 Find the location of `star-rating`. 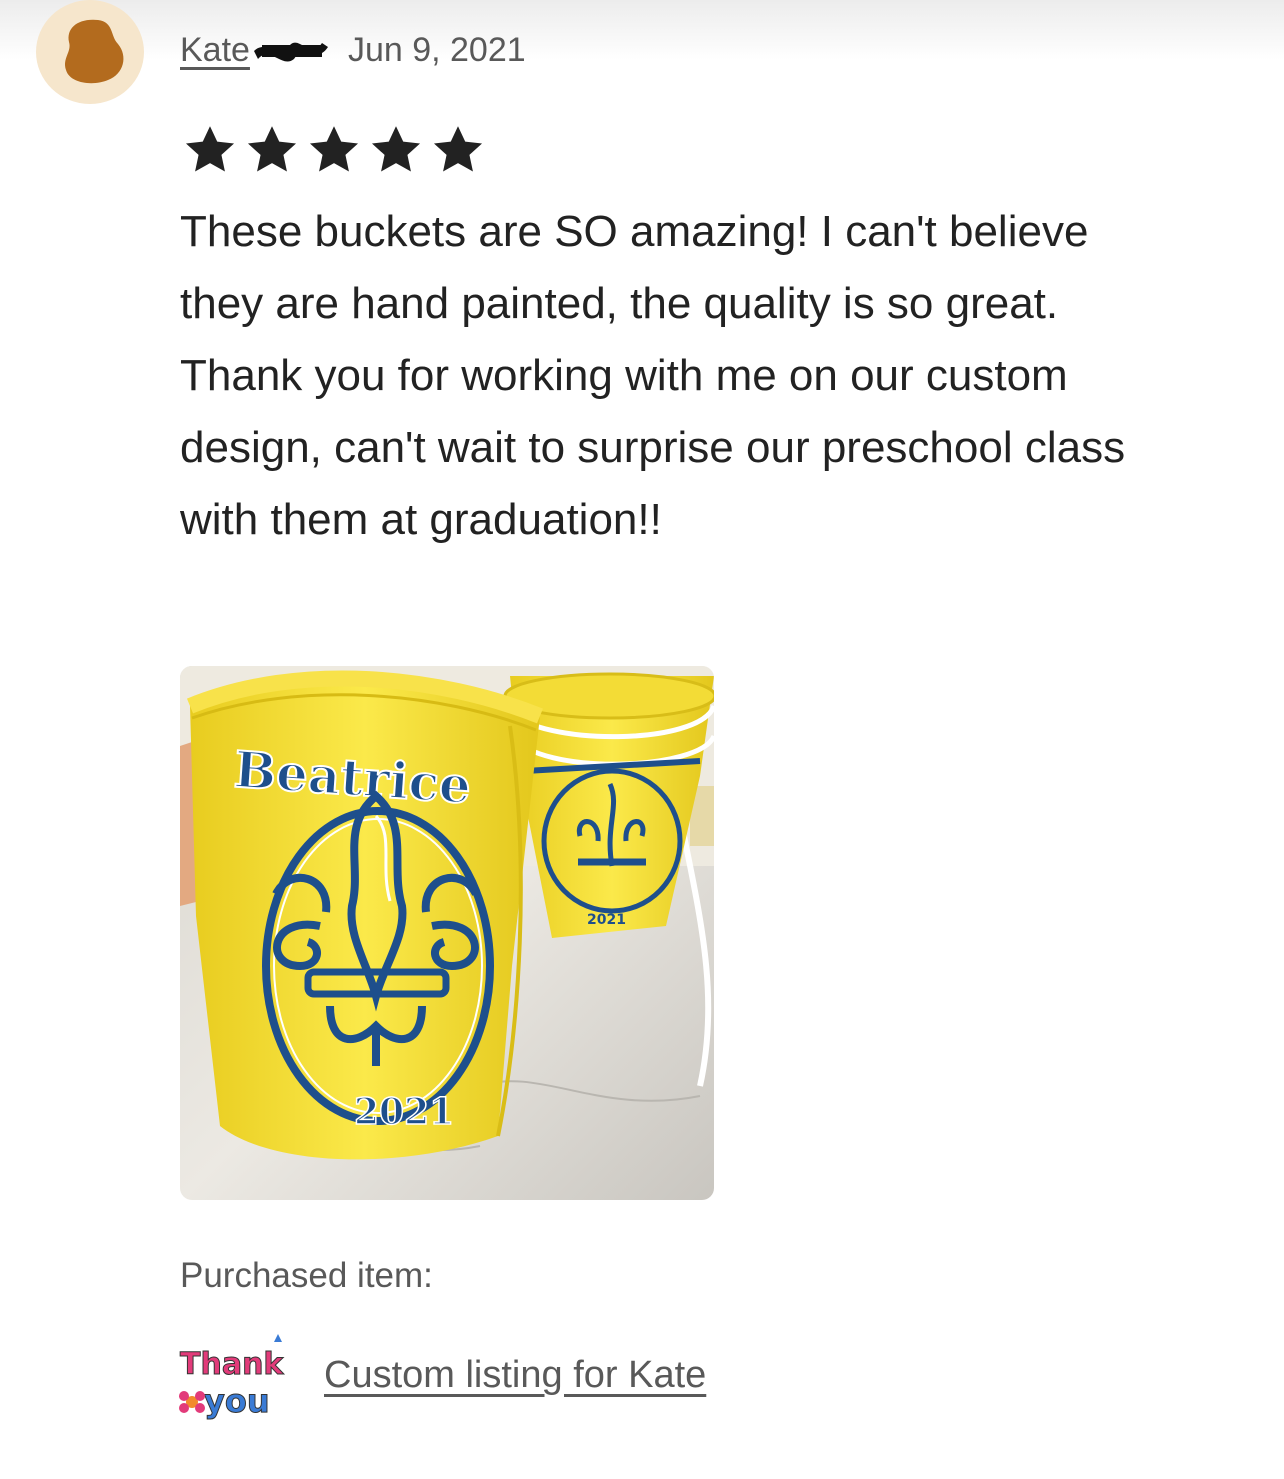

star-rating is located at coordinates (334, 150).